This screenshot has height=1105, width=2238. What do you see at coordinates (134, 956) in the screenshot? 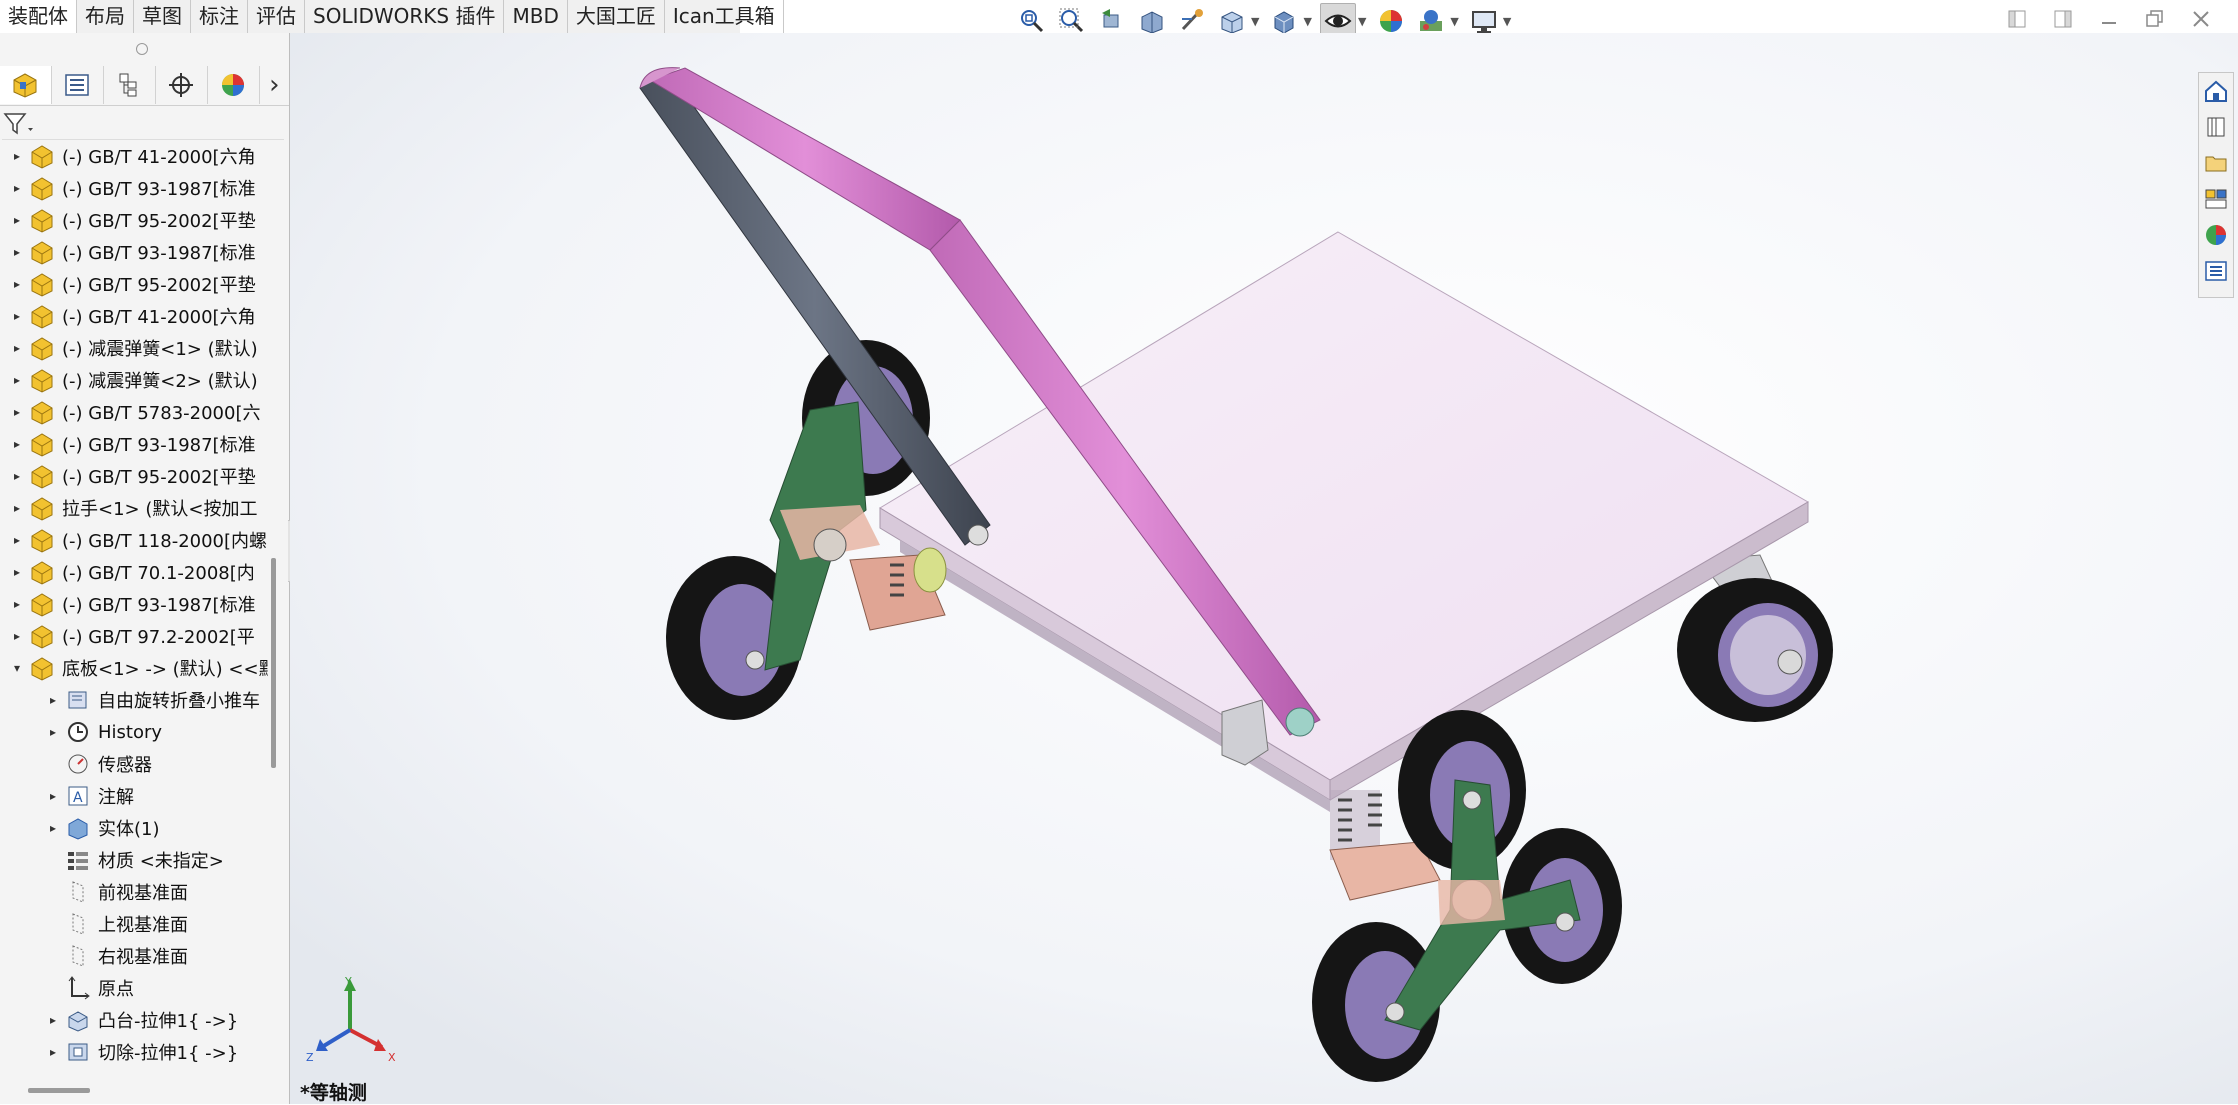
I see `tree-item: 右视基准面` at bounding box center [134, 956].